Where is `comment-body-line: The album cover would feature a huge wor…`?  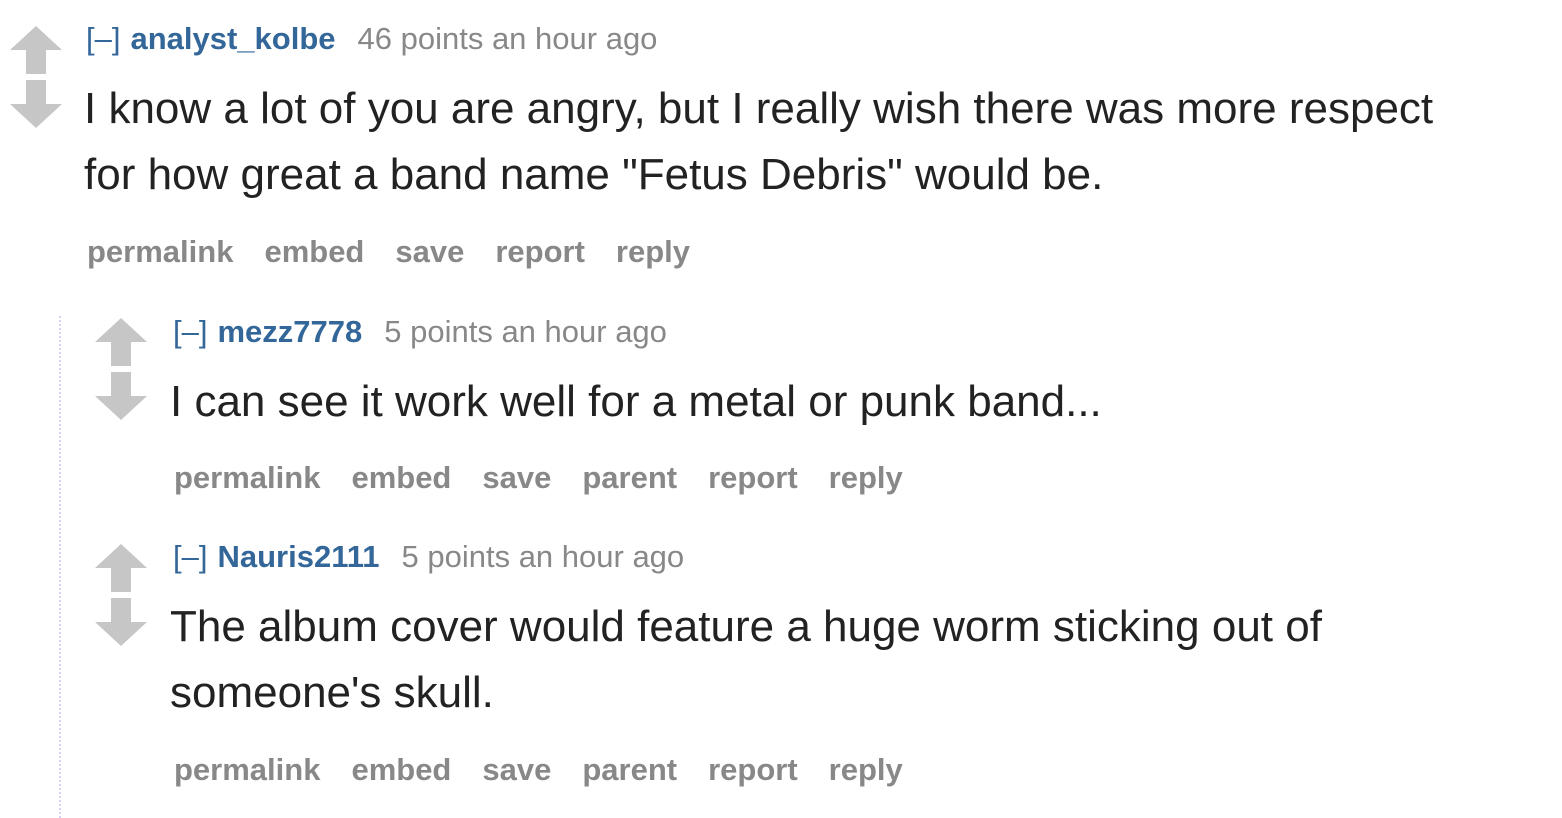
comment-body-line: The album cover would feature a huge wor… is located at coordinates (746, 626).